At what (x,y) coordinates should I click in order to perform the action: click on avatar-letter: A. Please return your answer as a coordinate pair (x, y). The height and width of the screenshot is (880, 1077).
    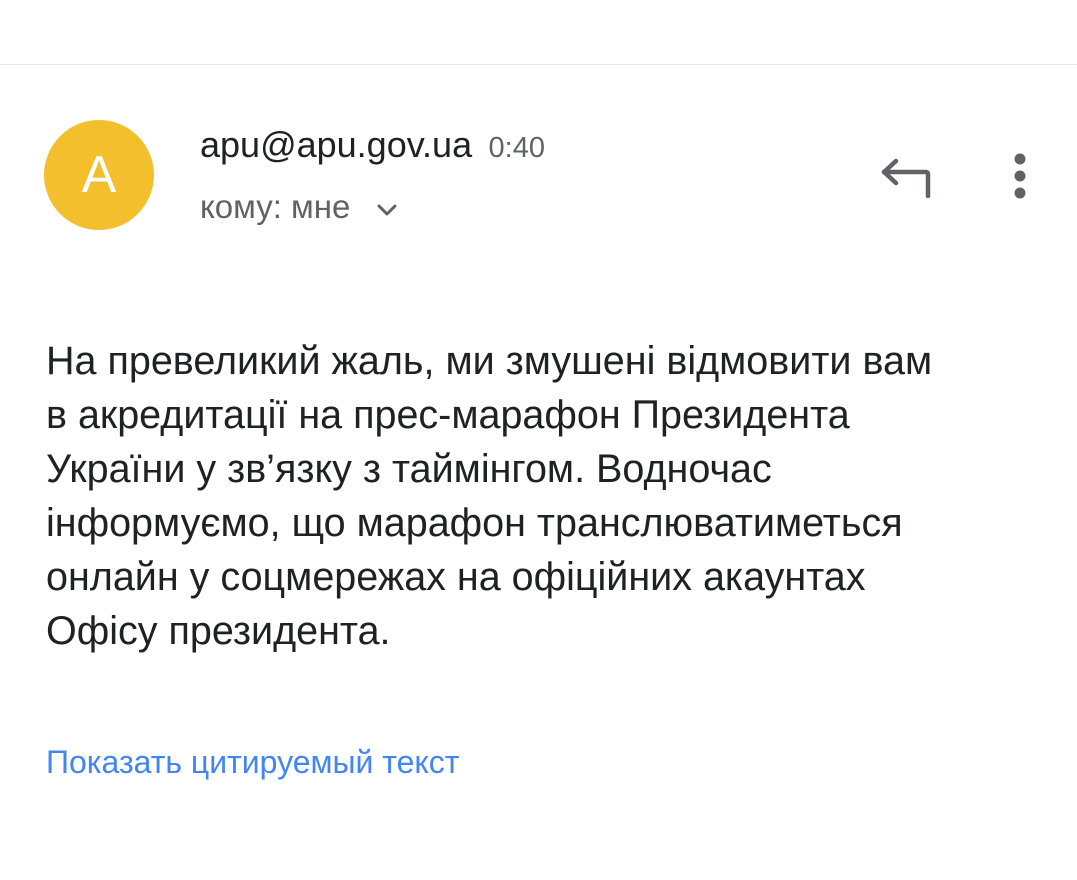
    Looking at the image, I should click on (99, 175).